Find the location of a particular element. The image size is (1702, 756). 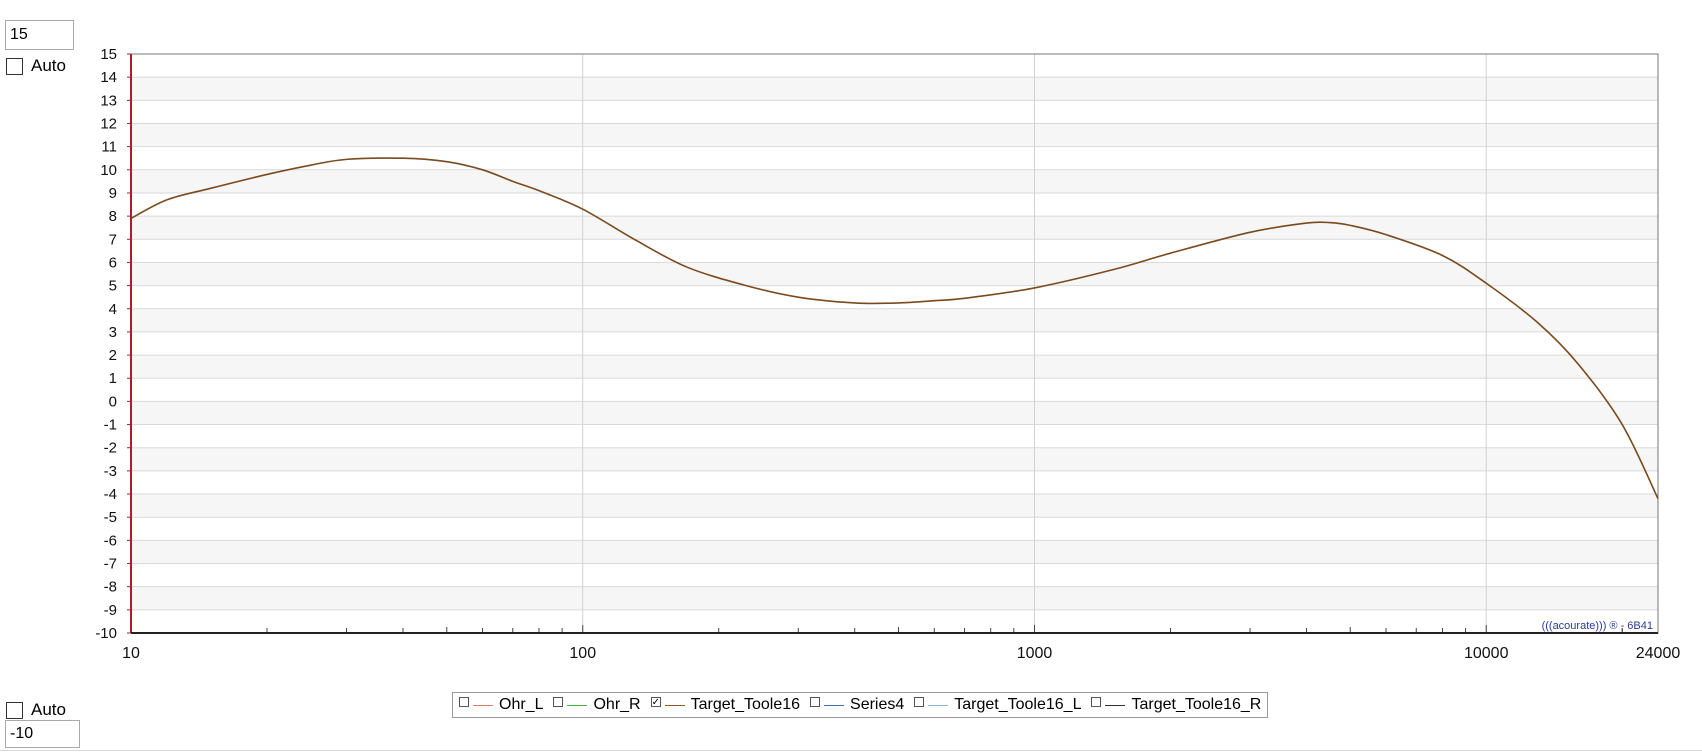

y-axis-min-input is located at coordinates (42, 734).